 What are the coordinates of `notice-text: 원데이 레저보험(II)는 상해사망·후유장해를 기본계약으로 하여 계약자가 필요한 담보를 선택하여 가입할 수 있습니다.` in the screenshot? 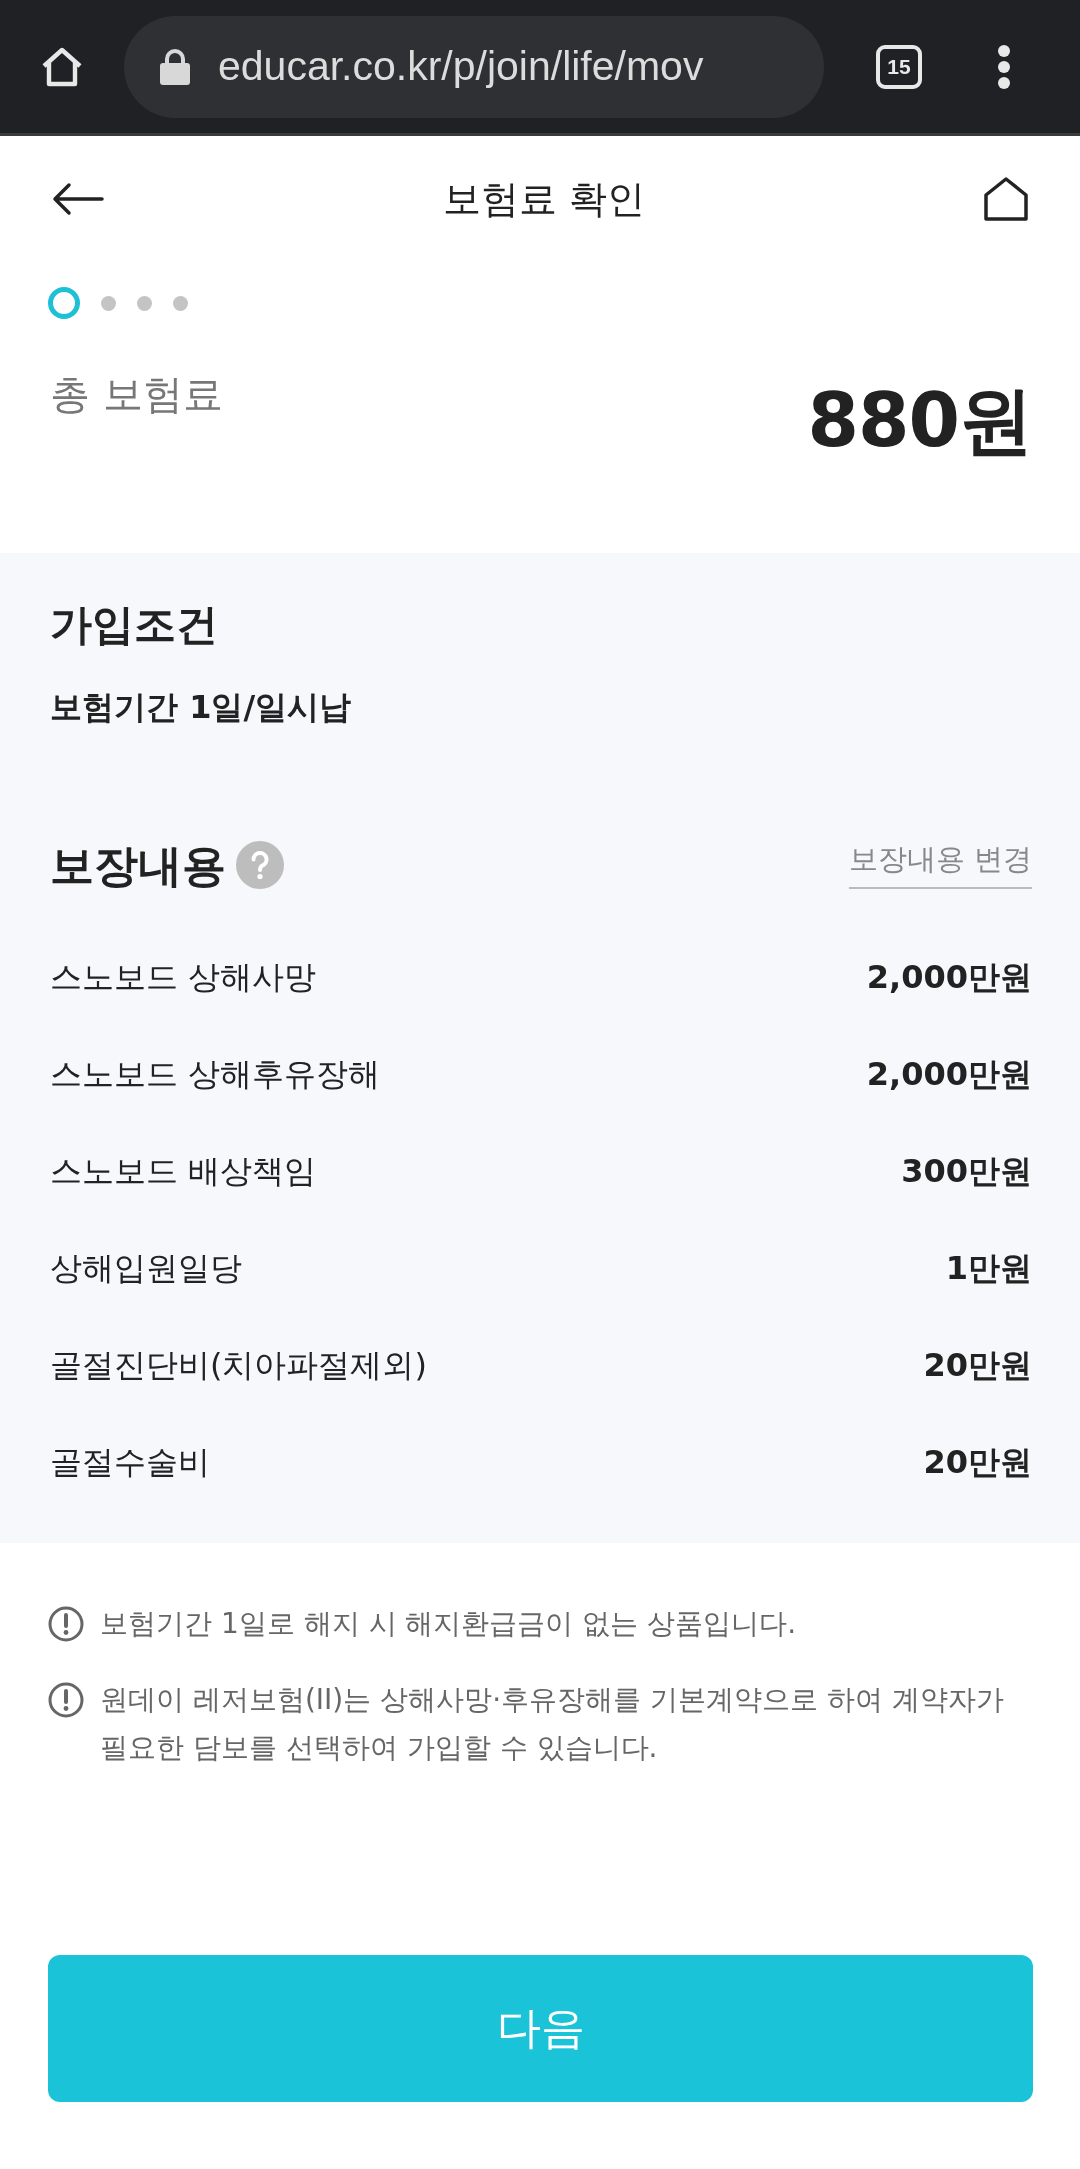 It's located at (552, 1724).